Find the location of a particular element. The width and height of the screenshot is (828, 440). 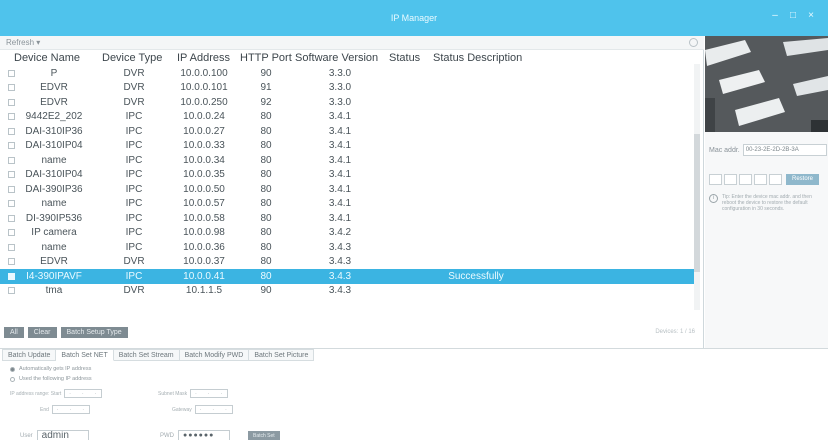

table-row: IP camera IPC 10.0.0.98 80 3.4.2 is located at coordinates (350, 233).